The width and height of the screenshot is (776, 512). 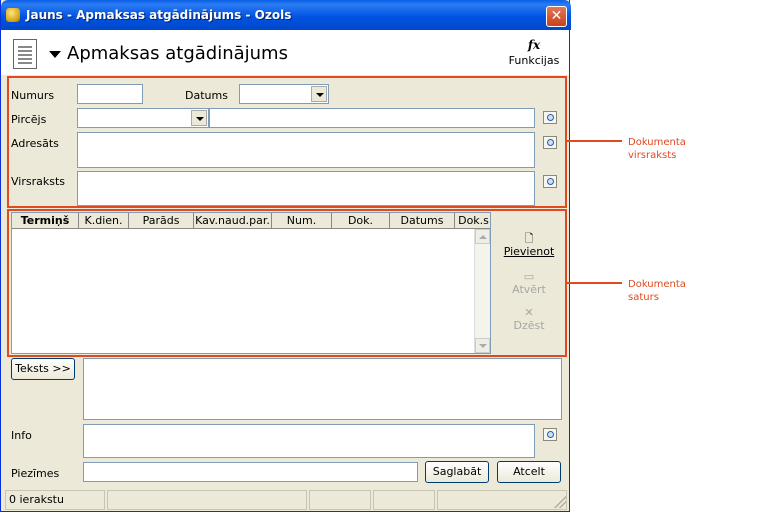 What do you see at coordinates (529, 312) in the screenshot?
I see `delete-icon: ✕` at bounding box center [529, 312].